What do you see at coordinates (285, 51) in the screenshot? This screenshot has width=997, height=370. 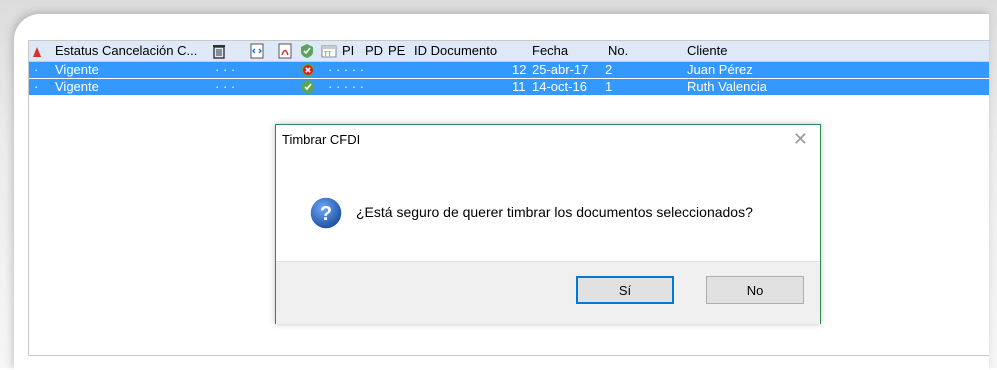 I see `pdf-icon` at bounding box center [285, 51].